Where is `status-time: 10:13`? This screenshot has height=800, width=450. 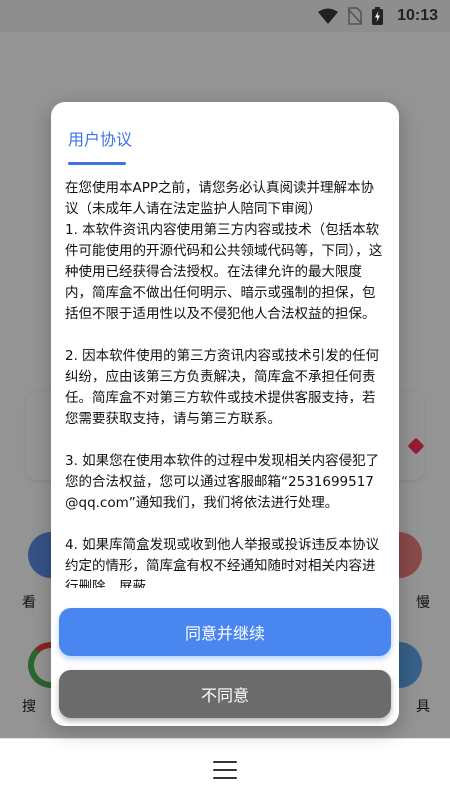
status-time: 10:13 is located at coordinates (417, 15).